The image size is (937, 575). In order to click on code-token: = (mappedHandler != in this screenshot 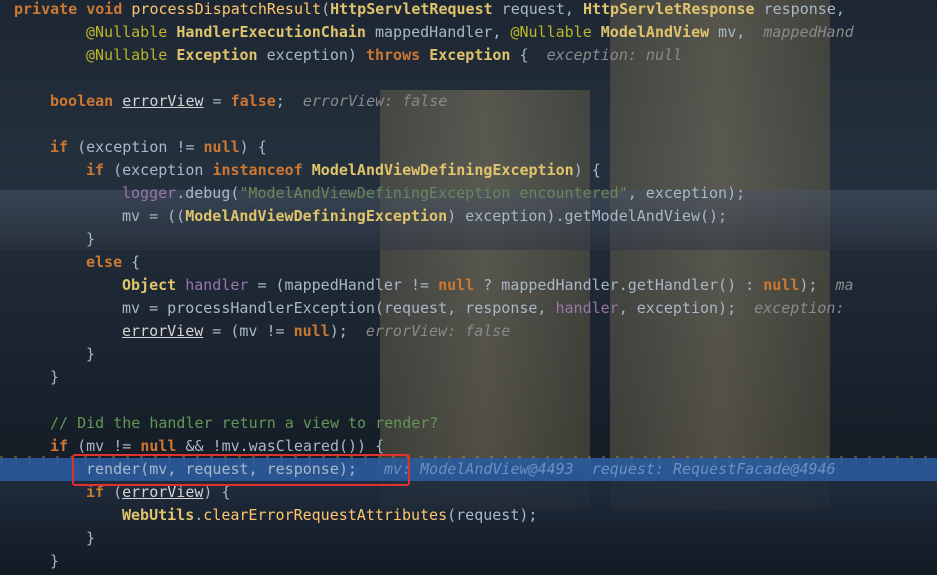, I will do `click(343, 285)`.